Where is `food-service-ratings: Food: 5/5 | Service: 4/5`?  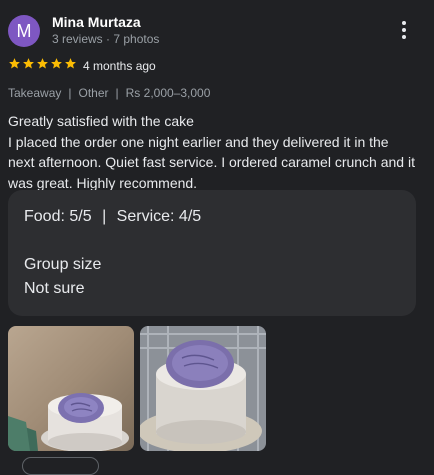 food-service-ratings: Food: 5/5 | Service: 4/5 is located at coordinates (112, 217).